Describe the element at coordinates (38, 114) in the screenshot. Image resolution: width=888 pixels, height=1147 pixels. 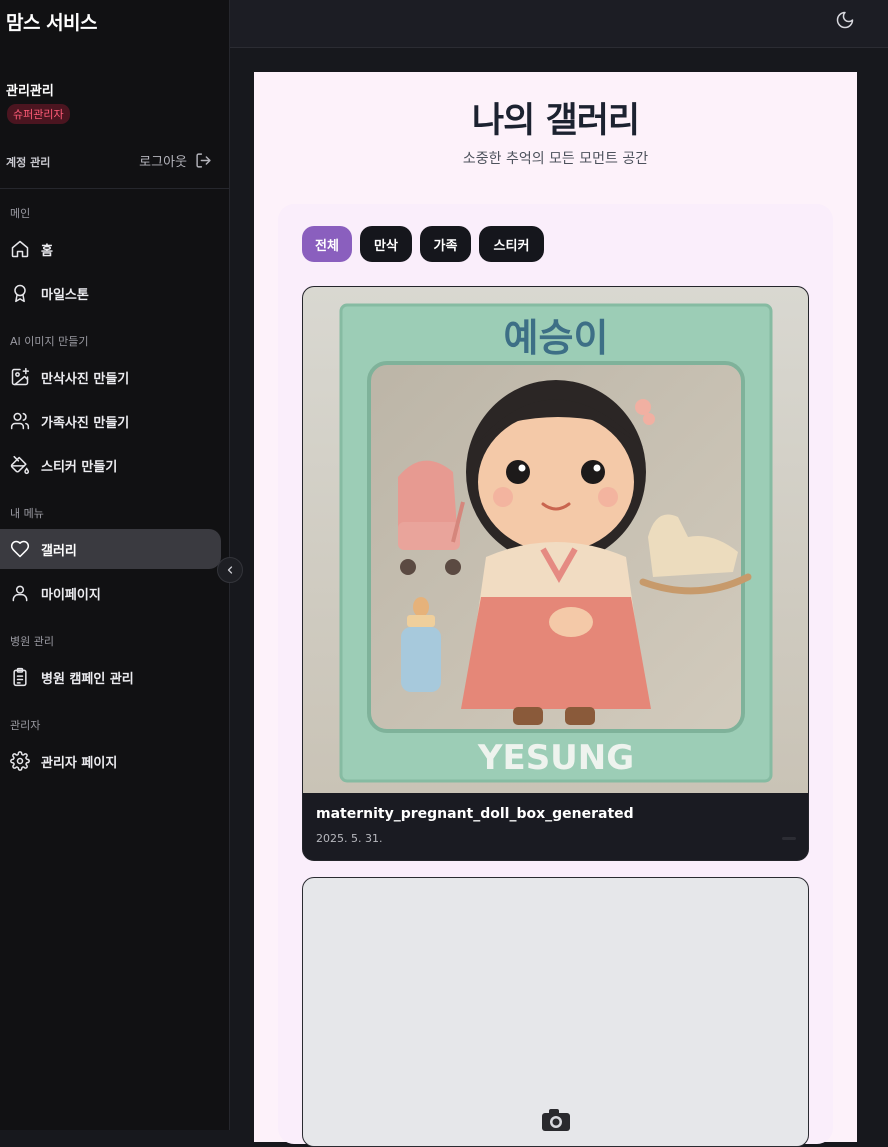
I see `role-badge: 슈퍼관리자` at that location.